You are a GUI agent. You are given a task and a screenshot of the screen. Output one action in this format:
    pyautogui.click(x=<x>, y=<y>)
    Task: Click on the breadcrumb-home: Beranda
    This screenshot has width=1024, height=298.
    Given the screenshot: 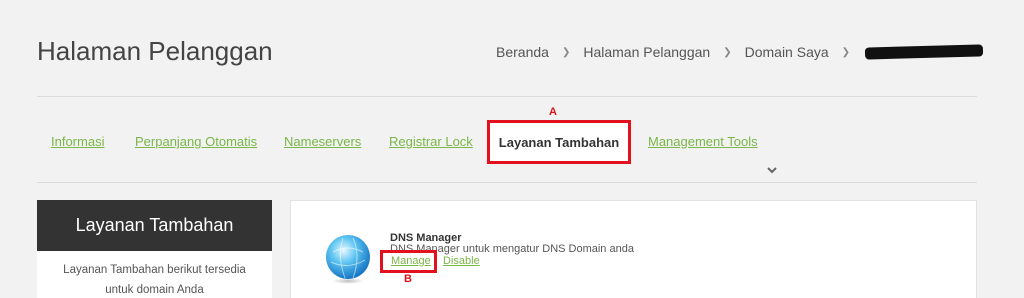 What is the action you would take?
    pyautogui.click(x=522, y=52)
    